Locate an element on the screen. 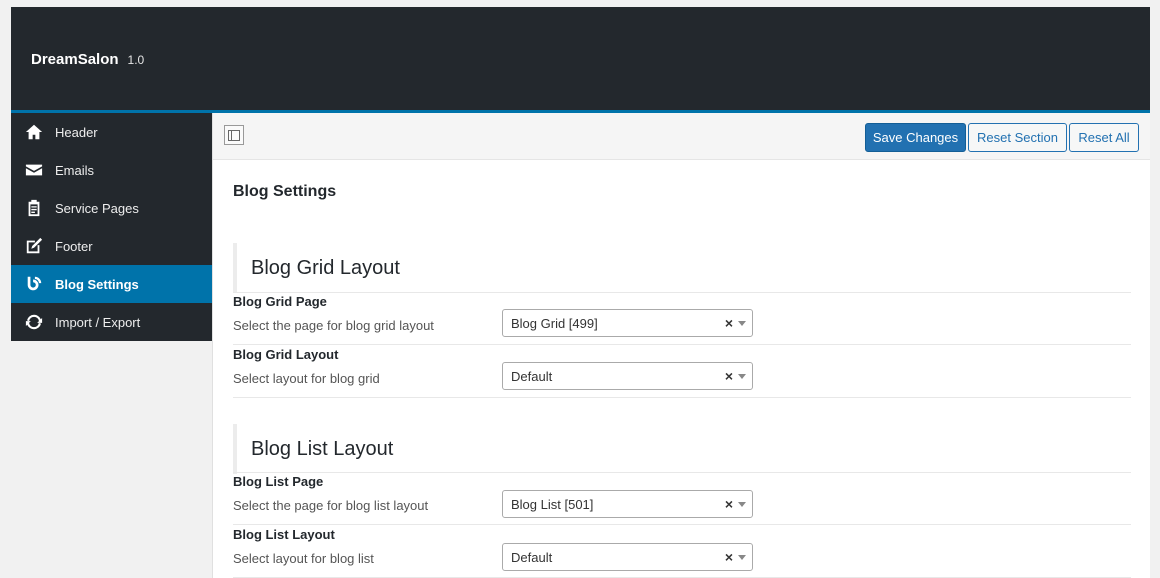 The width and height of the screenshot is (1160, 578). blog-feed-icon is located at coordinates (34, 284).